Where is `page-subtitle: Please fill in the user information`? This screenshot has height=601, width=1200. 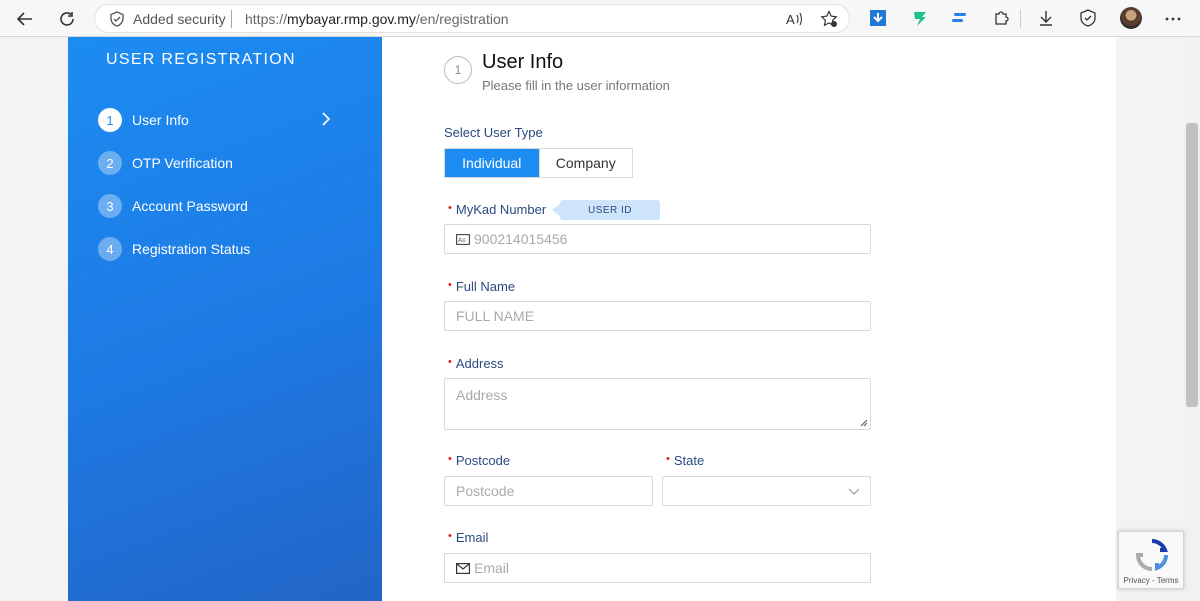 page-subtitle: Please fill in the user information is located at coordinates (576, 85).